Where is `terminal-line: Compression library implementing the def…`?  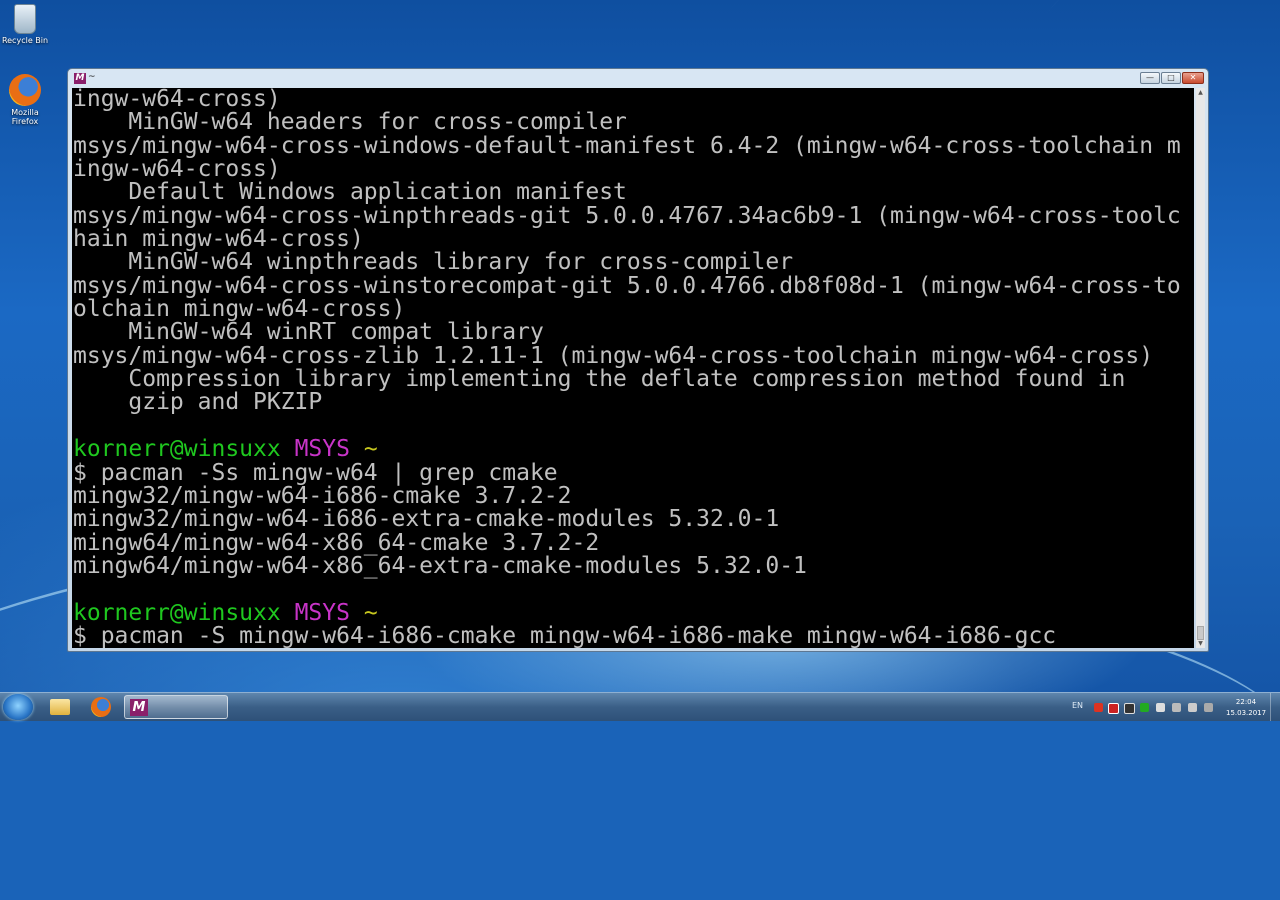 terminal-line: Compression library implementing the def… is located at coordinates (599, 379).